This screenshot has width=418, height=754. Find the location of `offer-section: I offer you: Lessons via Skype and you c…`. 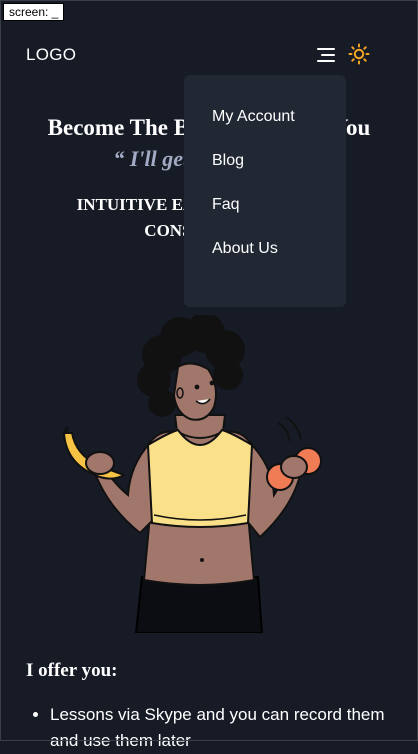

offer-section: I offer you: Lessons via Skype and you c… is located at coordinates (212, 707).